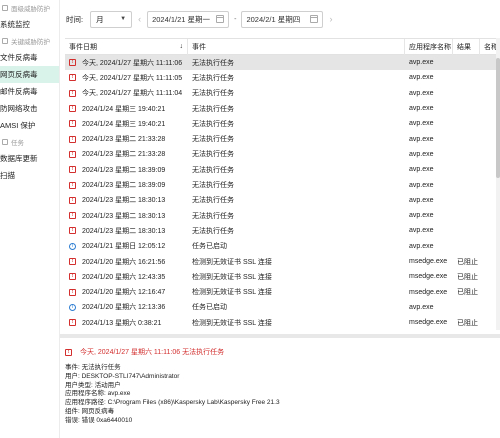 Image resolution: width=500 pixels, height=438 pixels. Describe the element at coordinates (29, 57) in the screenshot. I see `sidebar-item-file-antivirus: 文件反病毒` at that location.